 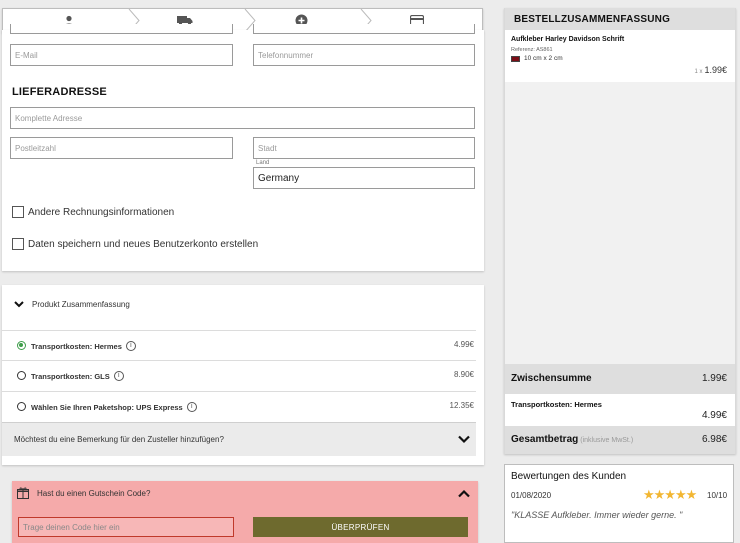 I want to click on order-summary-title: BESTELLZUSAMMENFASSUNG, so click(x=592, y=19).